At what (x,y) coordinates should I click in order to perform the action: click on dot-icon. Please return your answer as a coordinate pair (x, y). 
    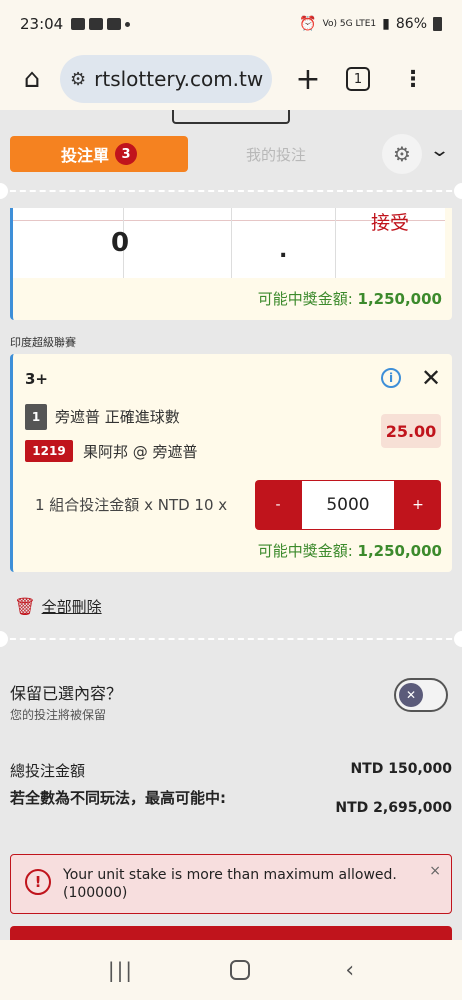
    Looking at the image, I should click on (128, 24).